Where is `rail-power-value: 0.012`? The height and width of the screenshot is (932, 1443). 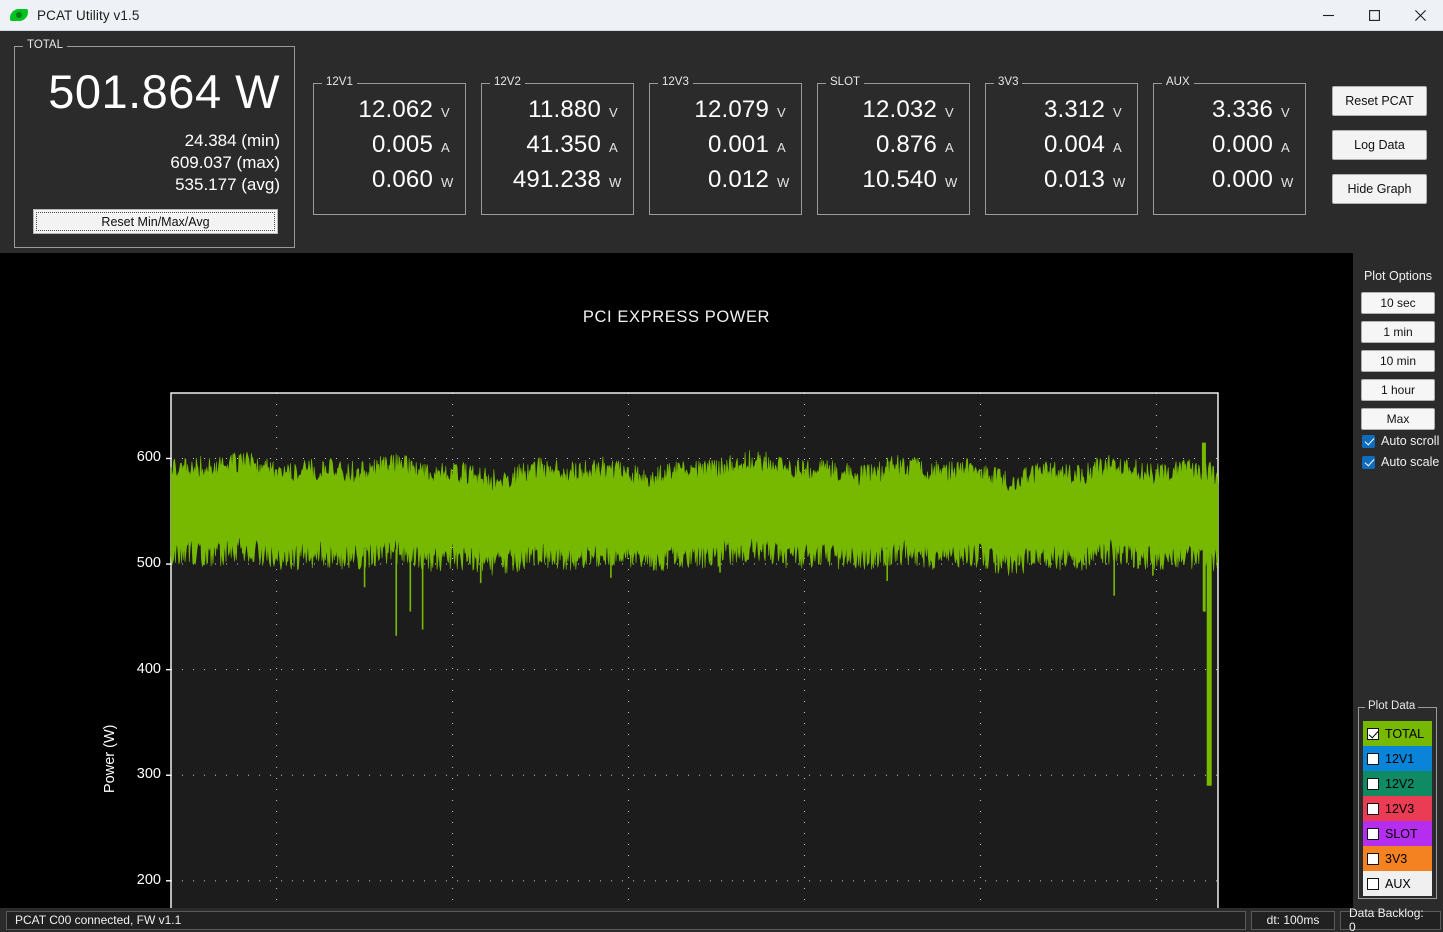 rail-power-value: 0.012 is located at coordinates (738, 179).